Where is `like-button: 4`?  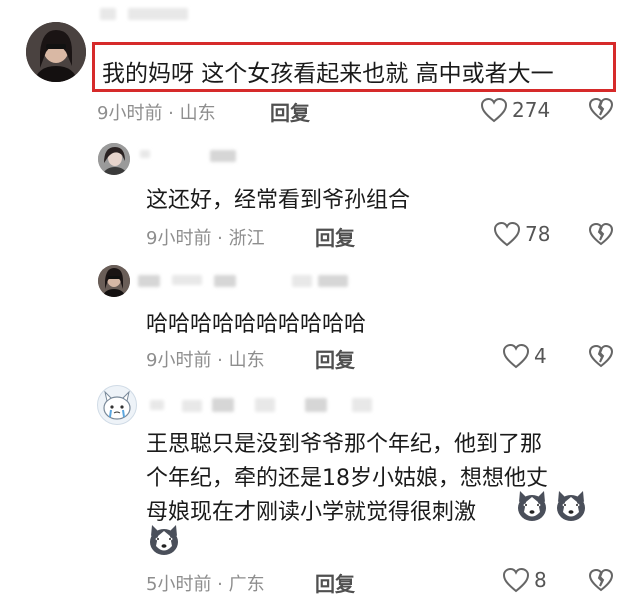
like-button: 4 is located at coordinates (524, 356).